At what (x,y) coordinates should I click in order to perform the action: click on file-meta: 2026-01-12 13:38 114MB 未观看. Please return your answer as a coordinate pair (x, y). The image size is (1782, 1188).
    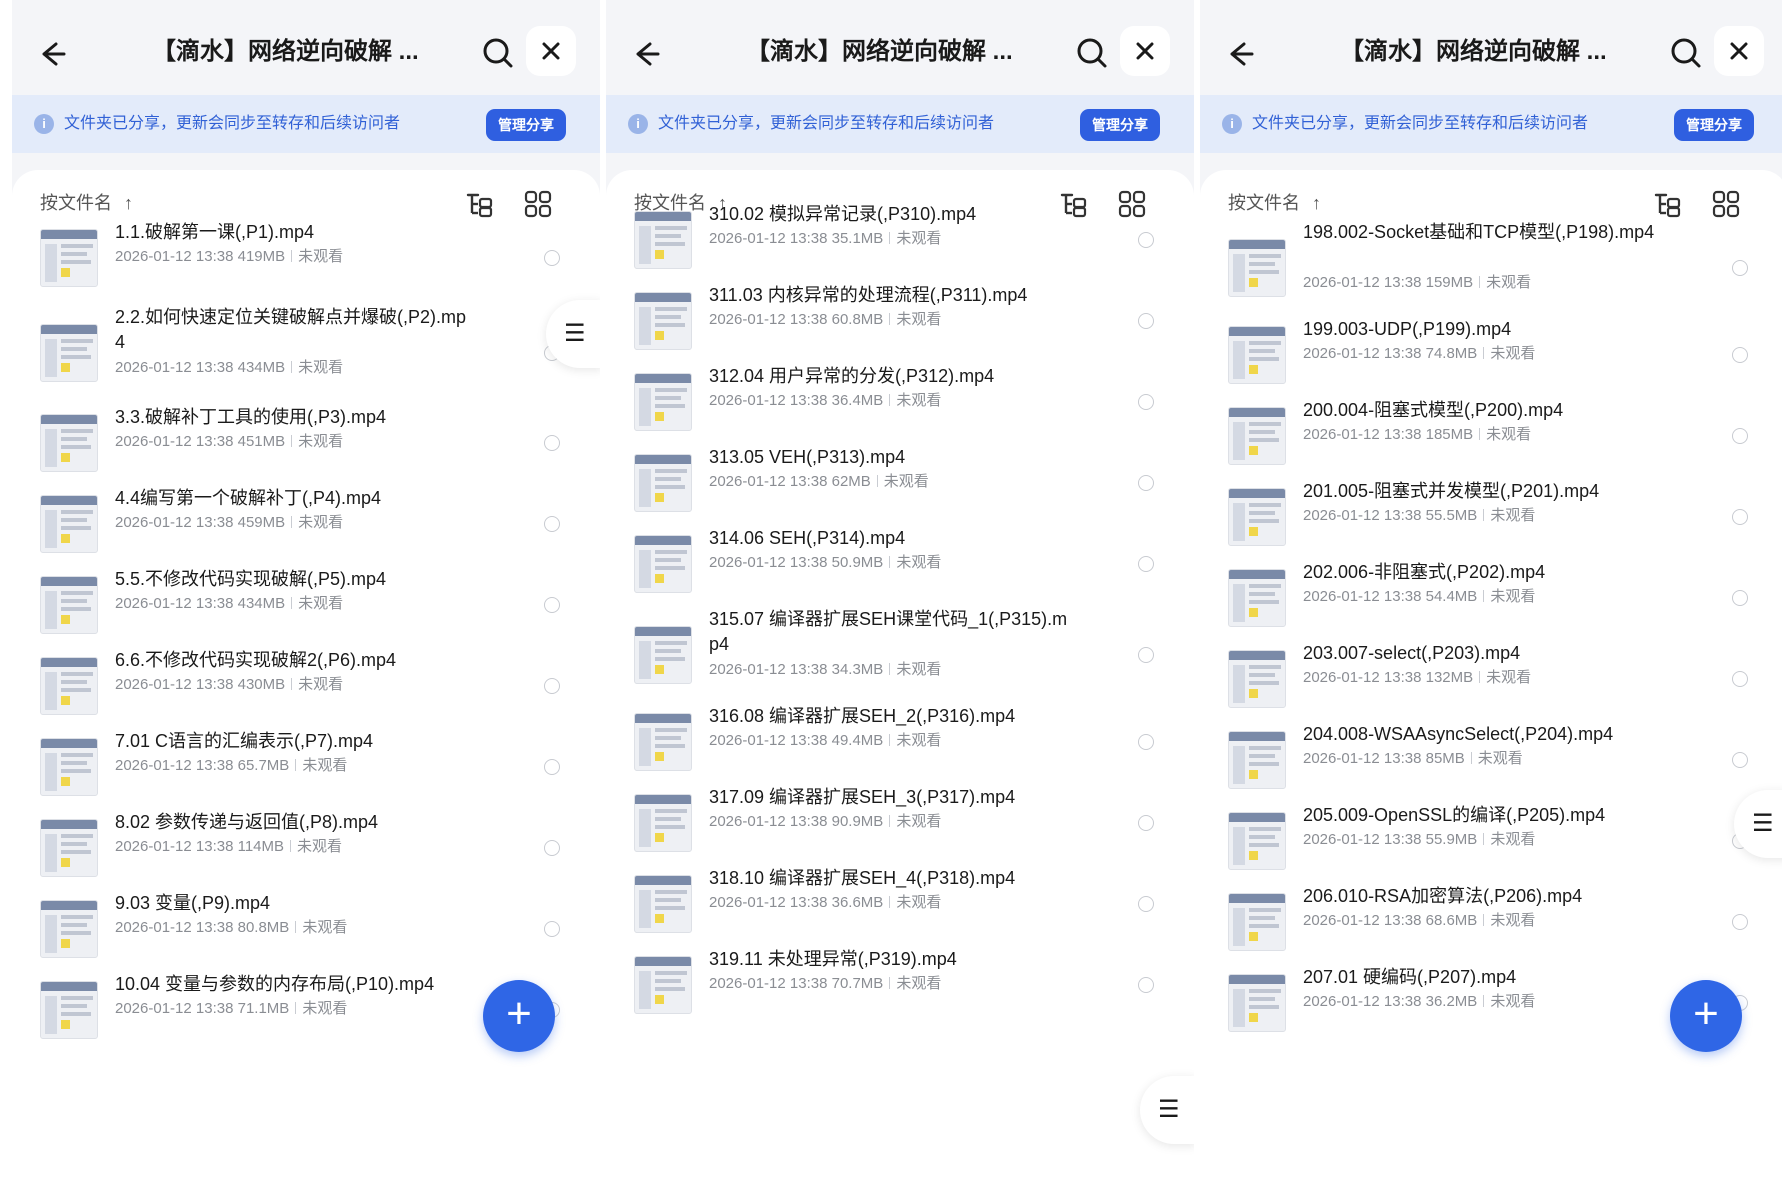
    Looking at the image, I should click on (228, 847).